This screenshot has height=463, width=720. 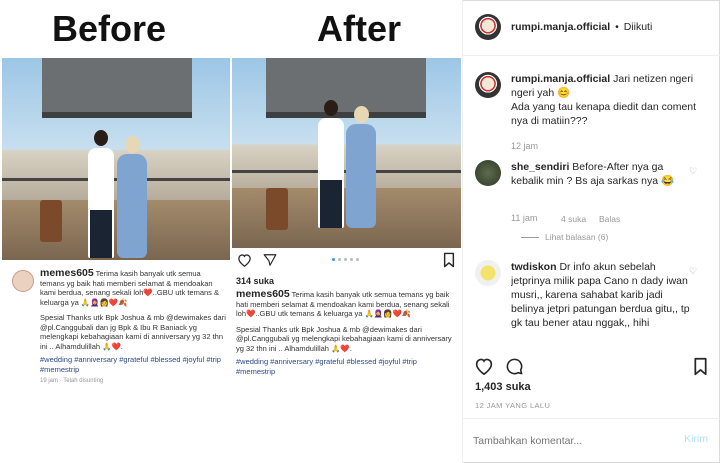 What do you see at coordinates (345, 259) in the screenshot?
I see `carousel-dots` at bounding box center [345, 259].